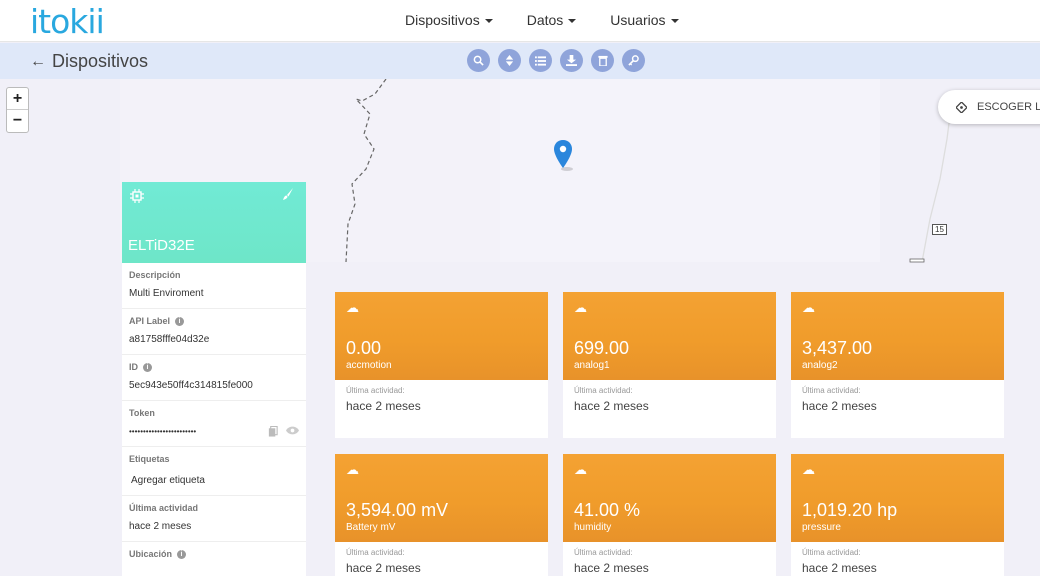 The image size is (1040, 576). I want to click on device-field-token: Token ••••••••••••••••••••••••, so click(214, 424).